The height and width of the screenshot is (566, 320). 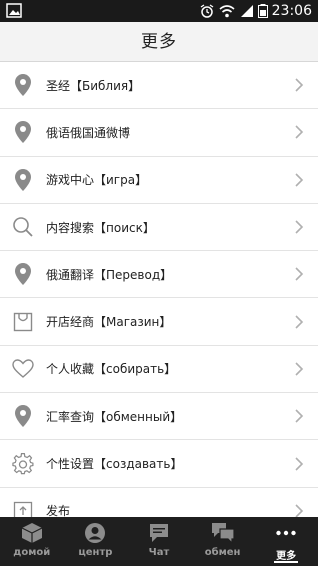 I want to click on list-item-shop: 开店经商【Магазин】, so click(x=159, y=322).